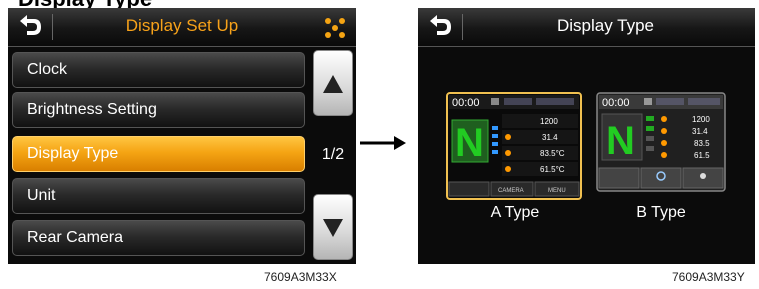 Image resolution: width=759 pixels, height=289 pixels. What do you see at coordinates (708, 277) in the screenshot?
I see `figure-caption-right: 7609A3M33Y` at bounding box center [708, 277].